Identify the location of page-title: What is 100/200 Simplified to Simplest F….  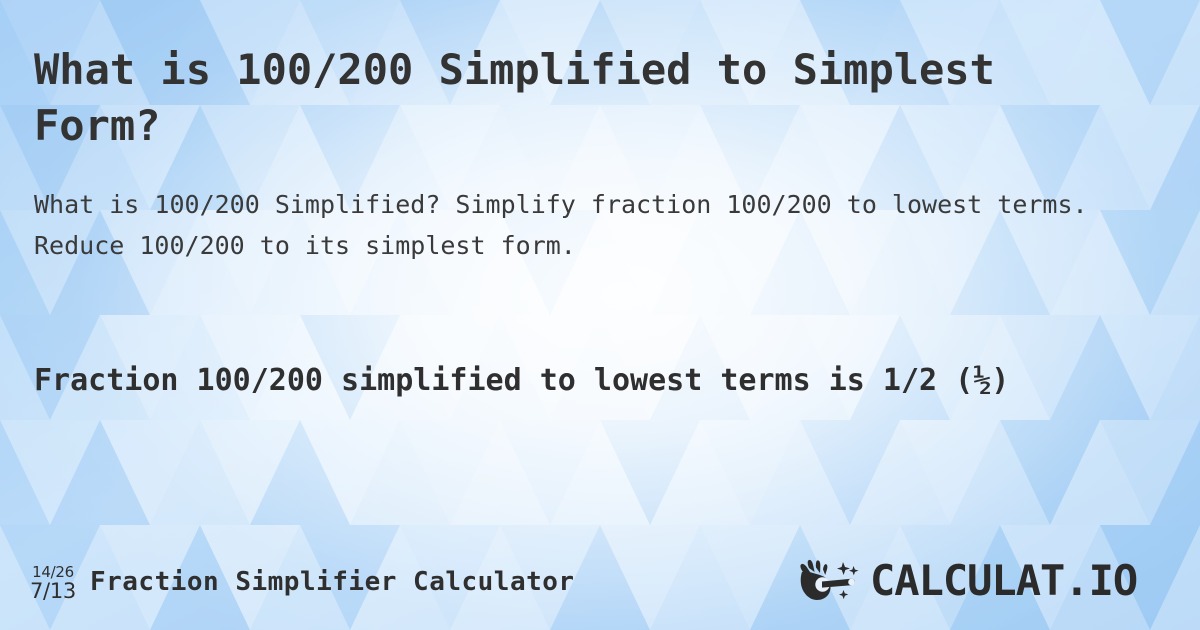
(527, 97).